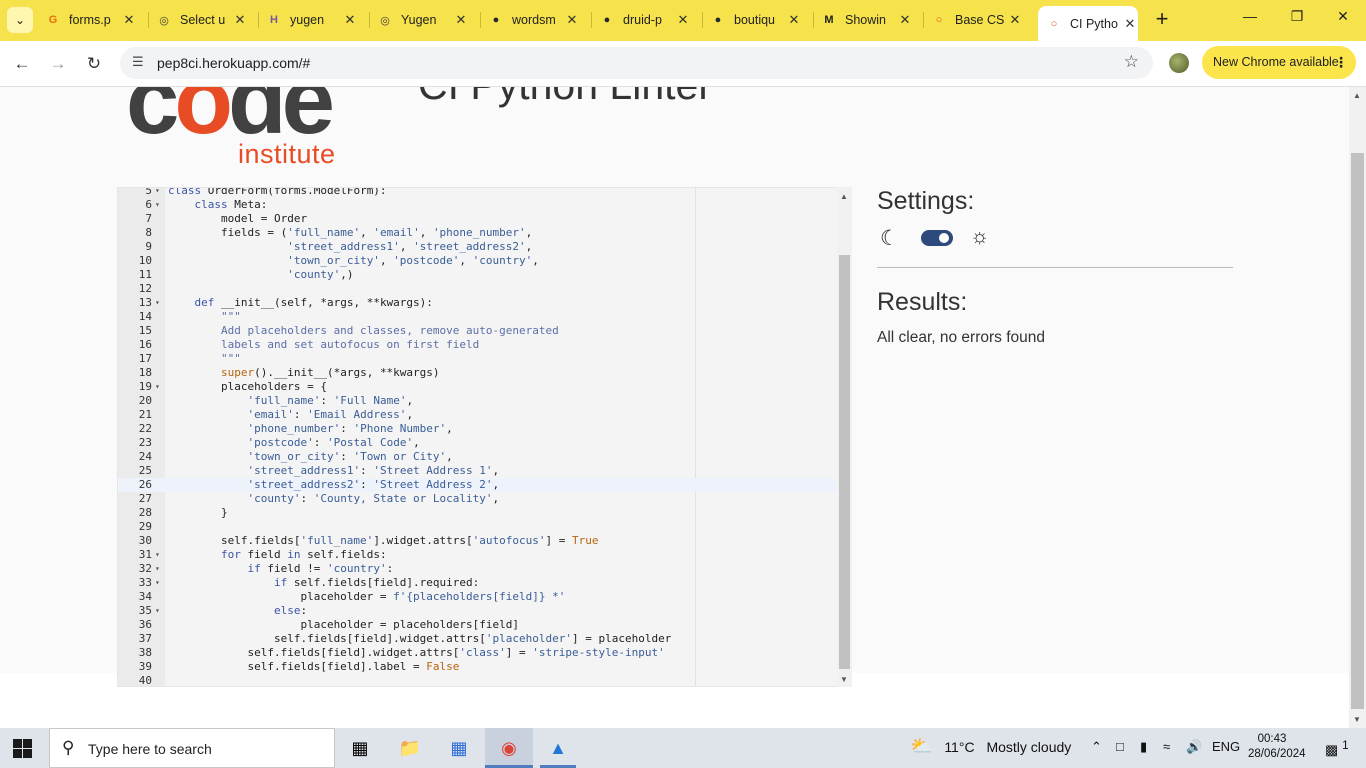 The height and width of the screenshot is (768, 1366). Describe the element at coordinates (484, 373) in the screenshot. I see `code-line: 18 super().__init__(*args, **kwargs)` at that location.